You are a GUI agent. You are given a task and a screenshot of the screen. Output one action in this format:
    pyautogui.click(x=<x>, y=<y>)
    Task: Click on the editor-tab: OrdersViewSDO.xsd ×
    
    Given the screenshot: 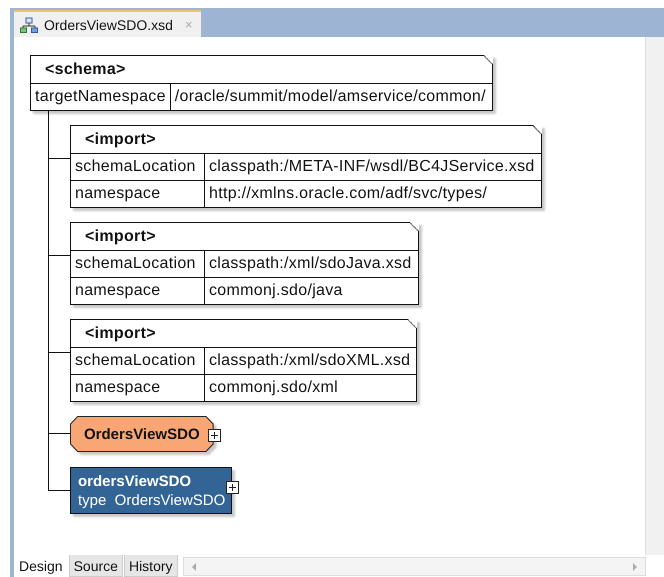 What is the action you would take?
    pyautogui.click(x=107, y=23)
    